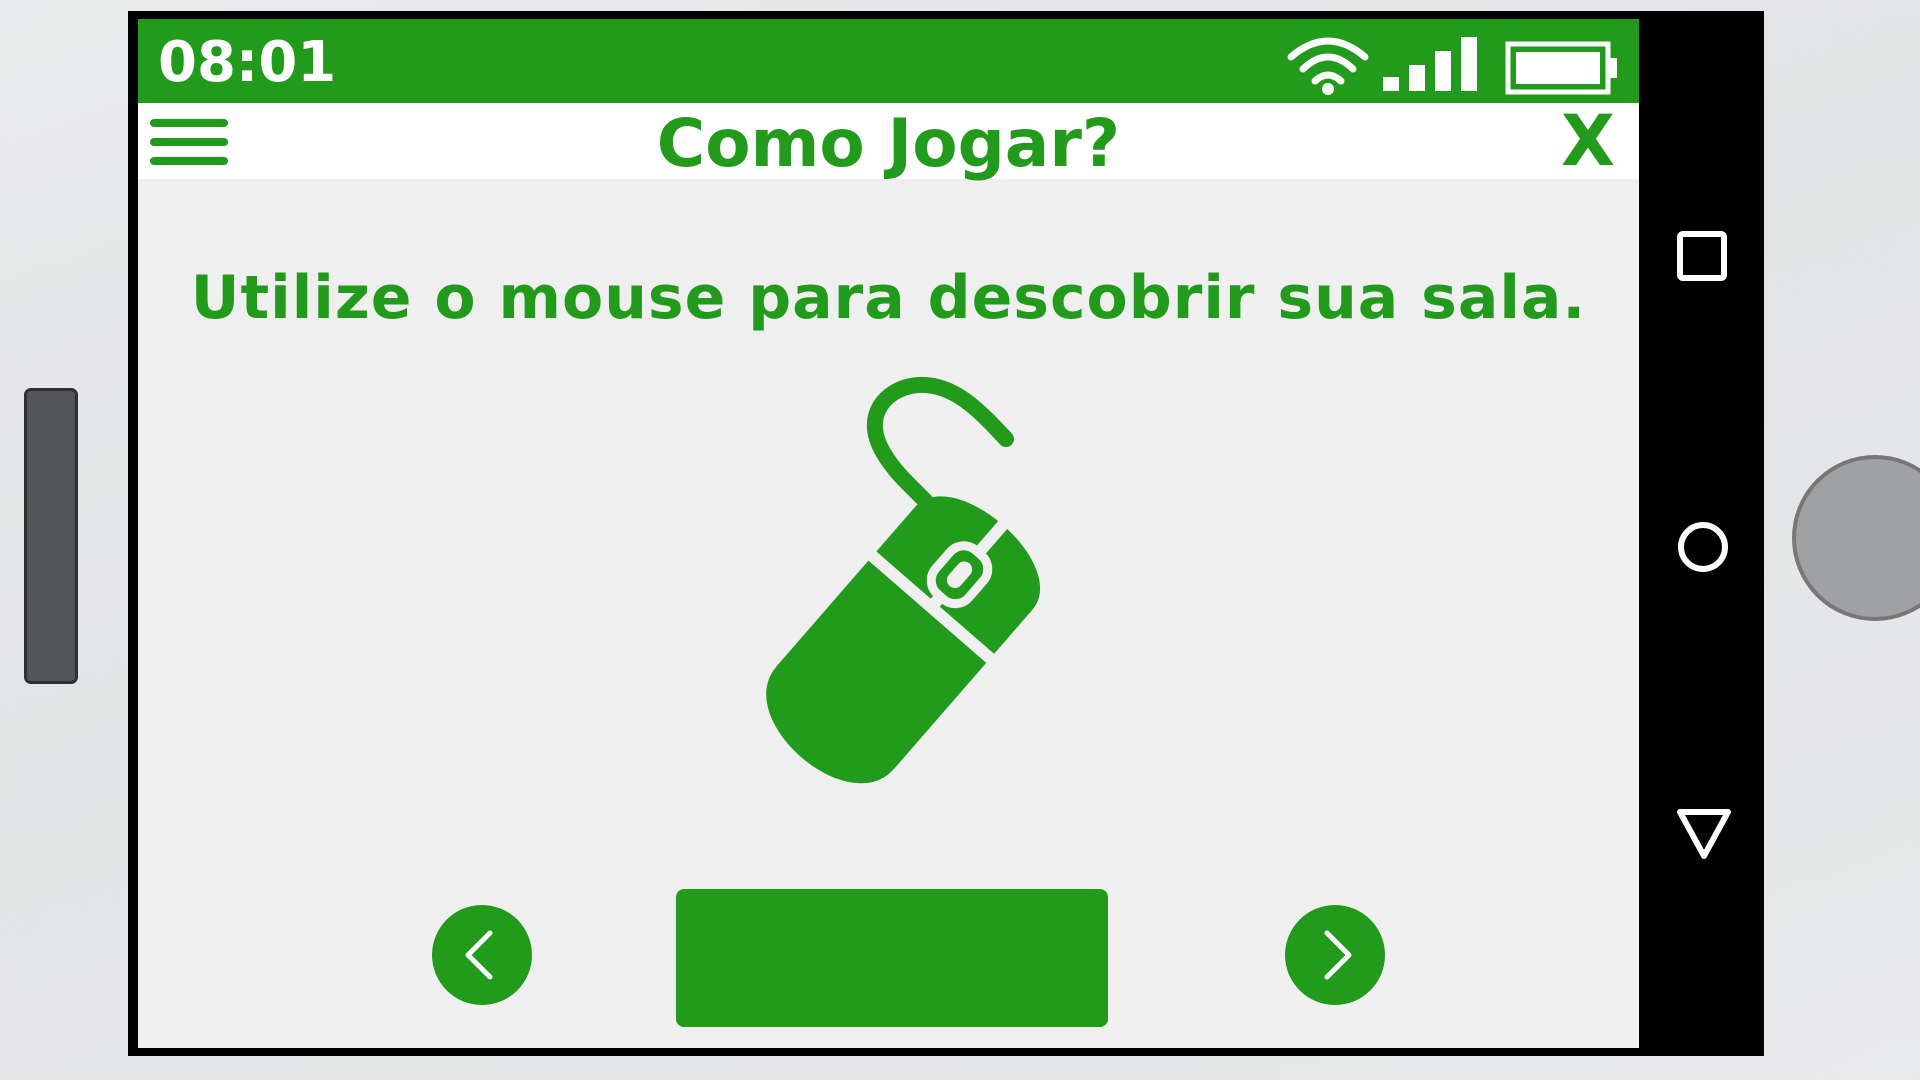 Image resolution: width=1920 pixels, height=1080 pixels. What do you see at coordinates (1588, 141) in the screenshot?
I see `close-button: X` at bounding box center [1588, 141].